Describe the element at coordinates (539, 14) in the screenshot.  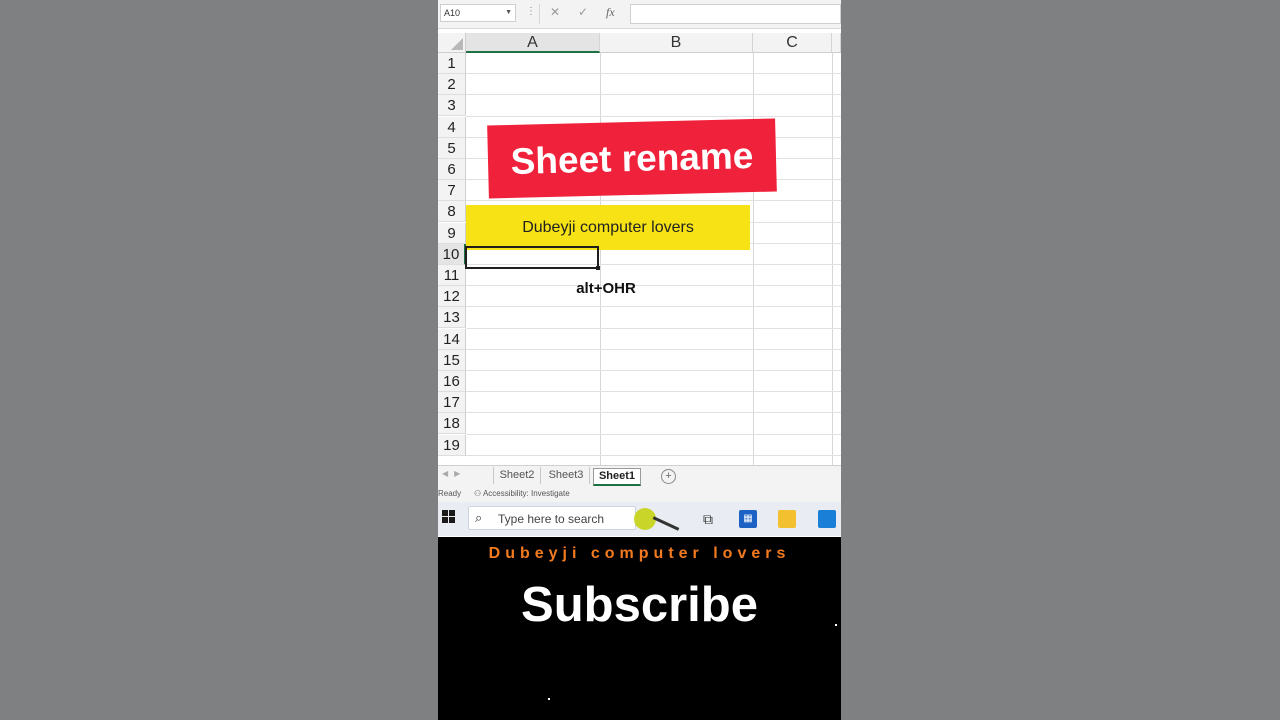
I see `formula-bar-divider` at that location.